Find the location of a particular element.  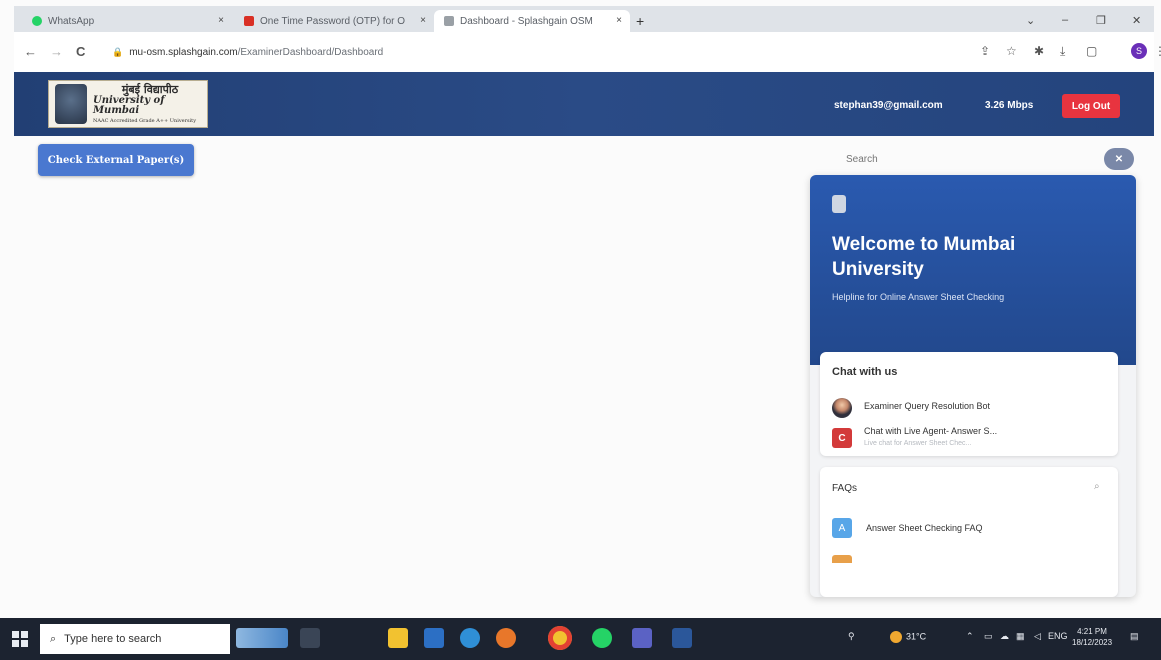

share-icon: ⇪ is located at coordinates (985, 51).